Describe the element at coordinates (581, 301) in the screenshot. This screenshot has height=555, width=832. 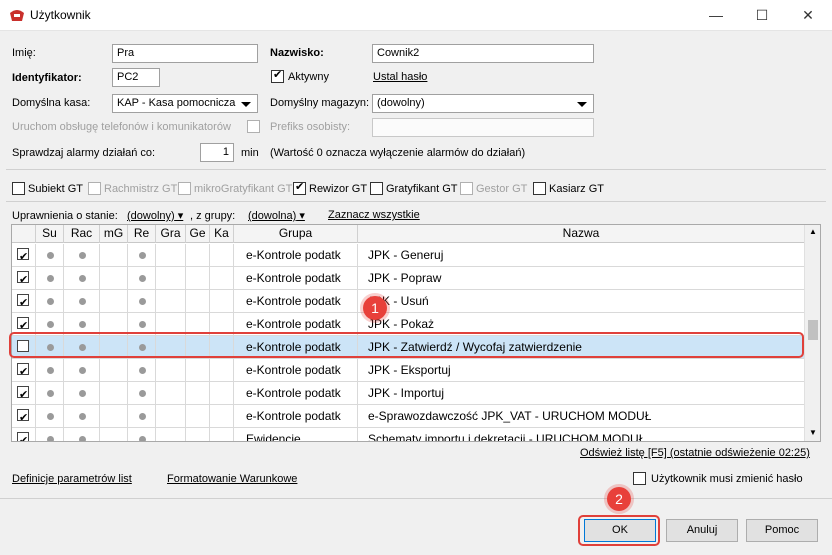
I see `name-cell: JPK - Usuń` at that location.